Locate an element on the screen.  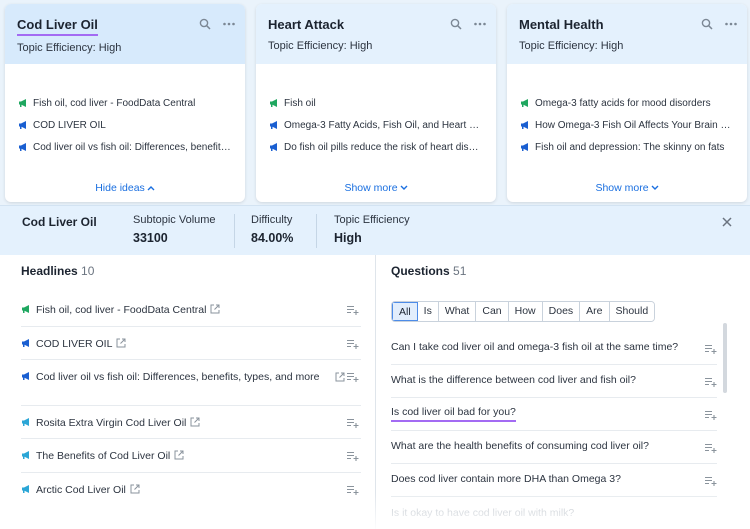
question-row: Is cod liver oil bad for you? is located at coordinates (554, 414).